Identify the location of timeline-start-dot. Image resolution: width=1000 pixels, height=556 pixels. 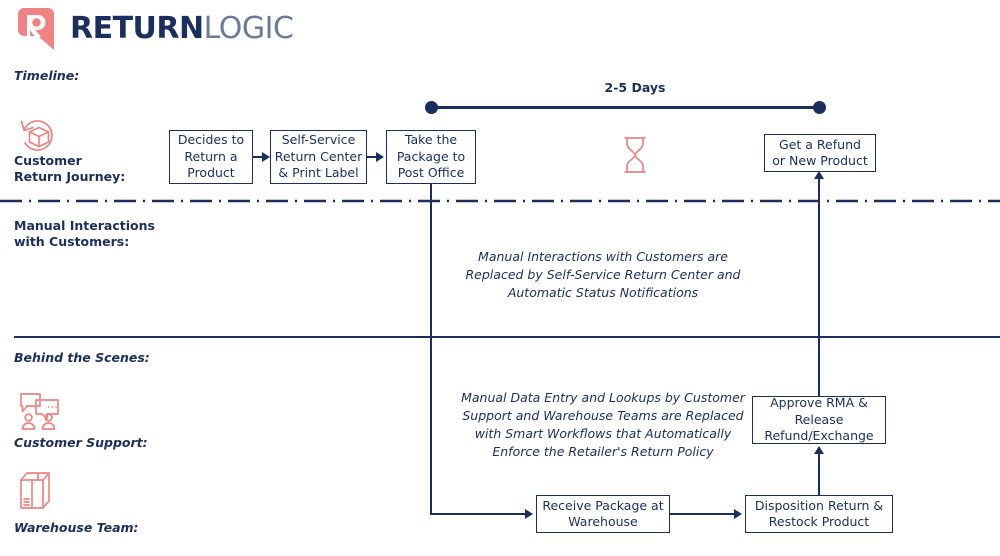
(431, 107).